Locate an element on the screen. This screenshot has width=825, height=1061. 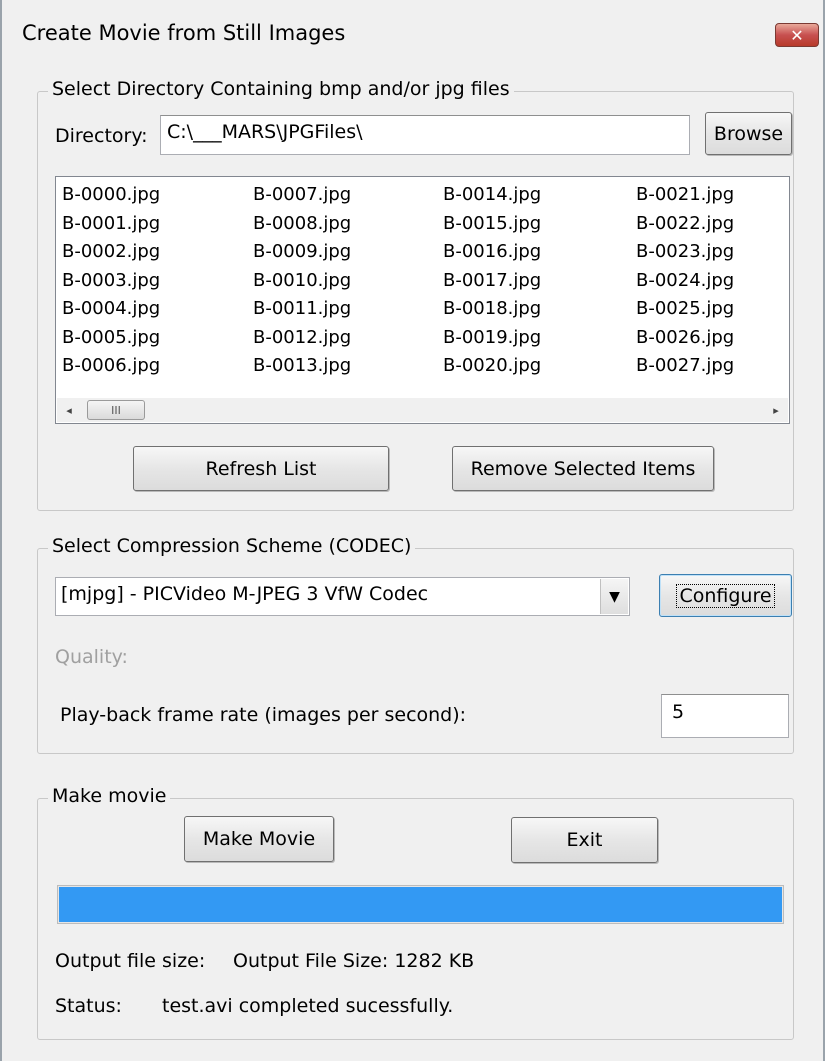
list-item: B-0026.jpg is located at coordinates (685, 338).